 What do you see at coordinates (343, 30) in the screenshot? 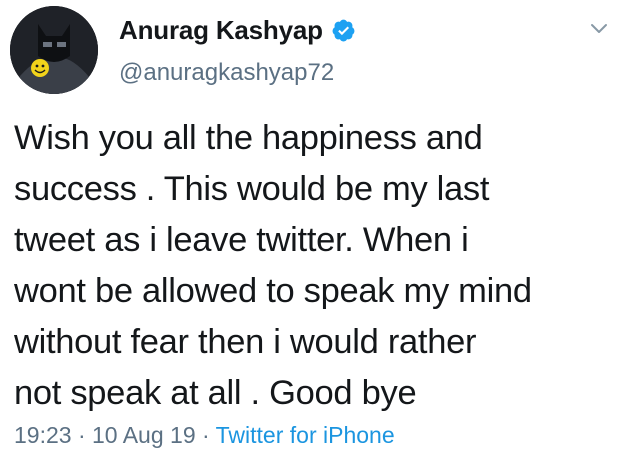
I see `verified-badge-icon` at bounding box center [343, 30].